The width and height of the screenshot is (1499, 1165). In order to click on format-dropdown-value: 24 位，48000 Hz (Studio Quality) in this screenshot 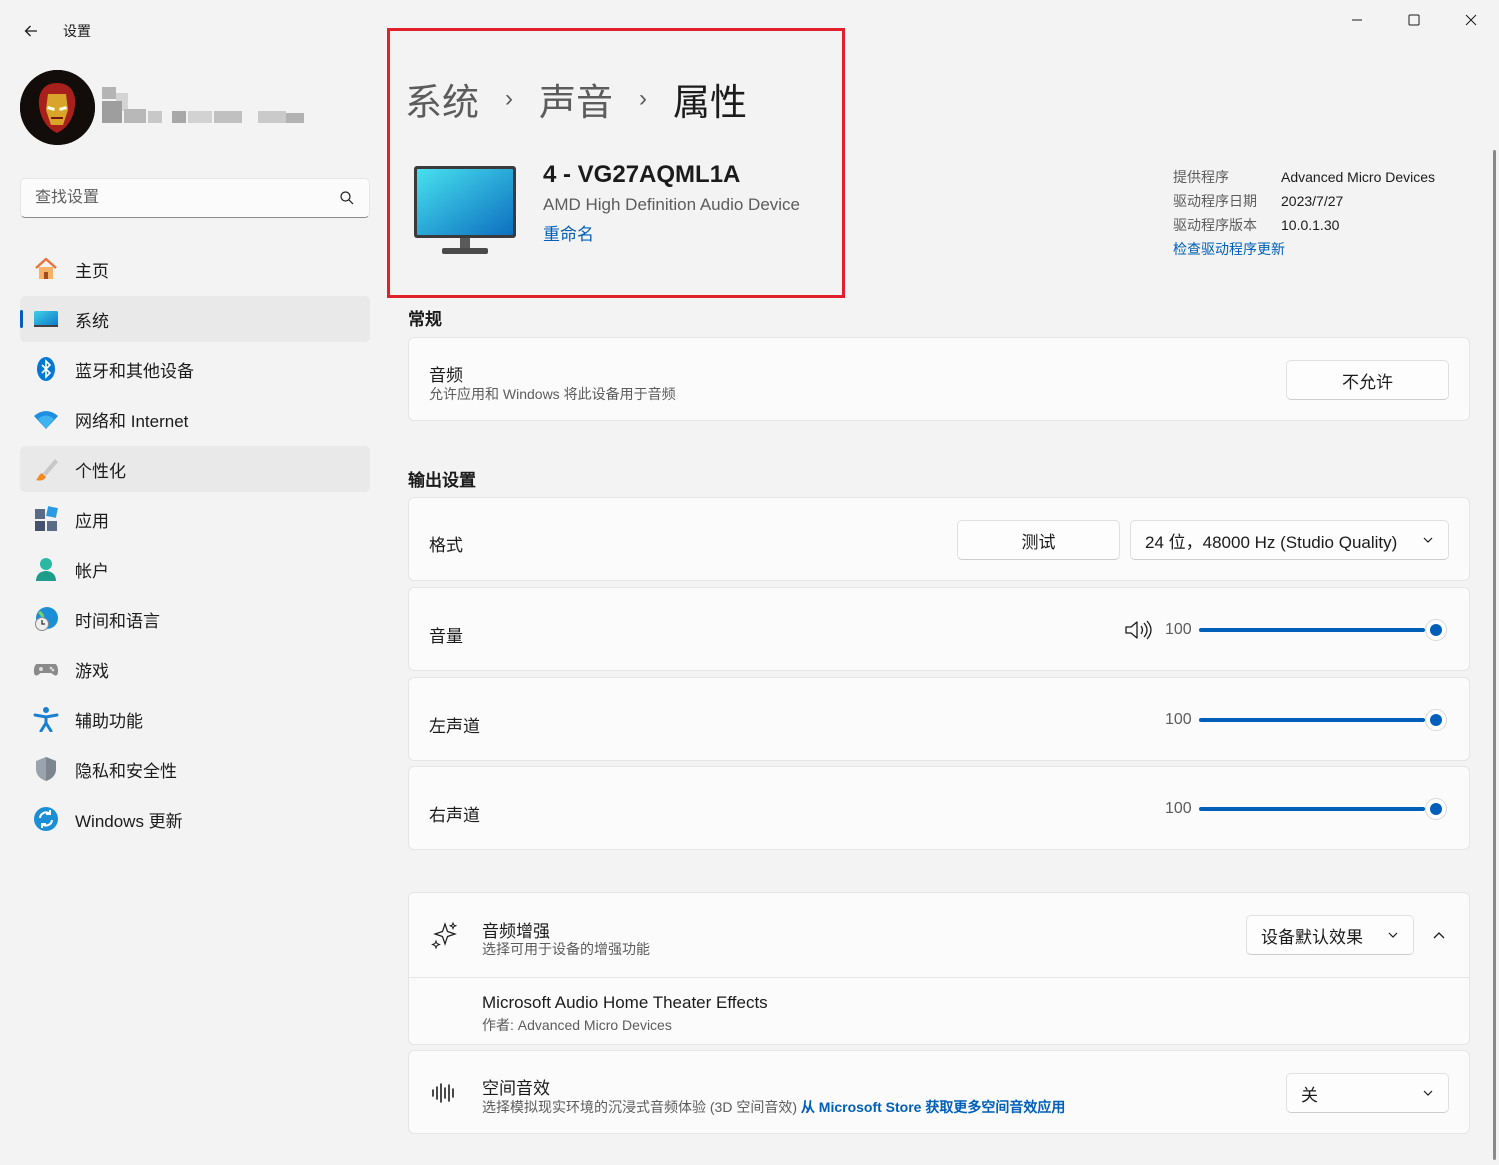, I will do `click(1271, 542)`.